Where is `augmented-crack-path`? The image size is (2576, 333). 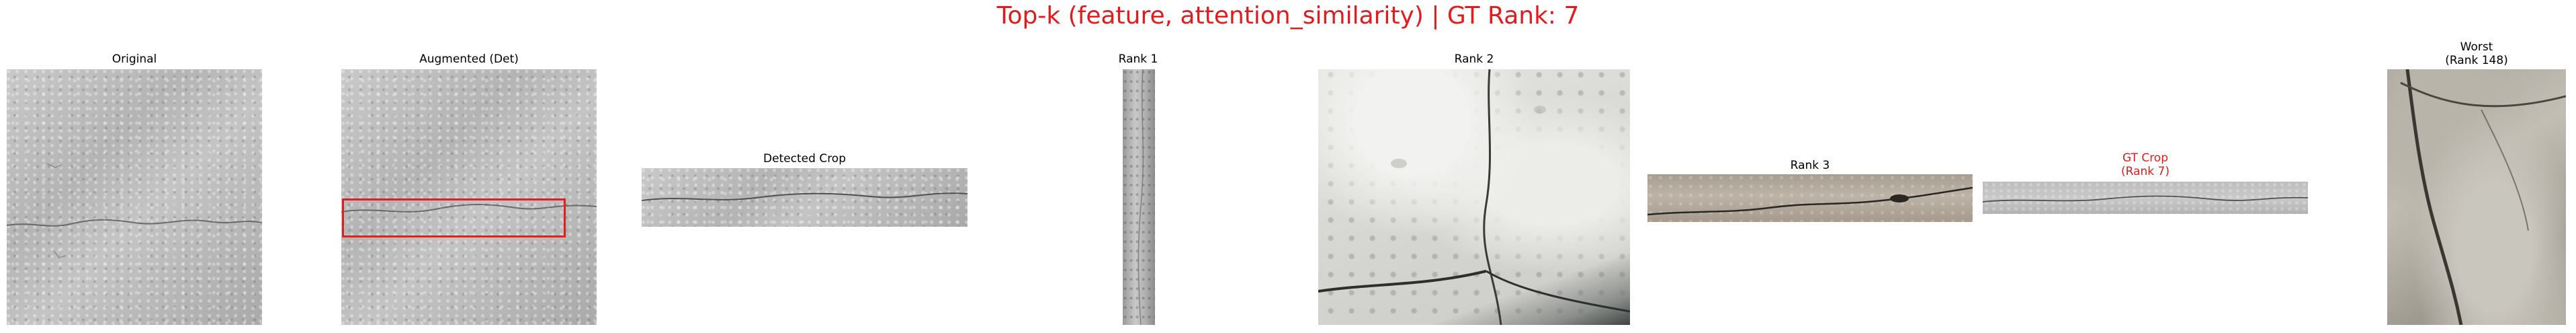 augmented-crack-path is located at coordinates (469, 208).